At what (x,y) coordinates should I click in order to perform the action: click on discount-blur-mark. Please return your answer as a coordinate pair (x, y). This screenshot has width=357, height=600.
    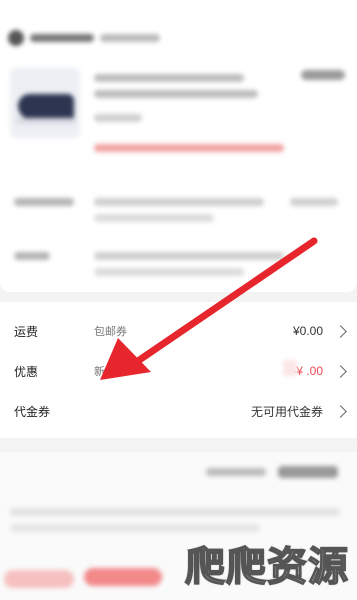
    Looking at the image, I should click on (290, 368).